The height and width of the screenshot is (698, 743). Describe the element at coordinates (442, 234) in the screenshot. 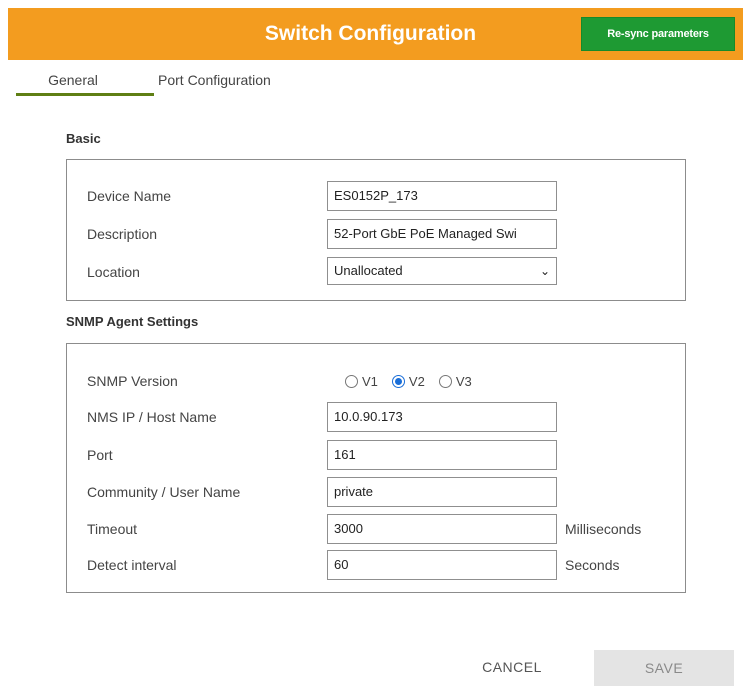

I see `description-input: 52-Port GbE PoE Managed Swi` at that location.